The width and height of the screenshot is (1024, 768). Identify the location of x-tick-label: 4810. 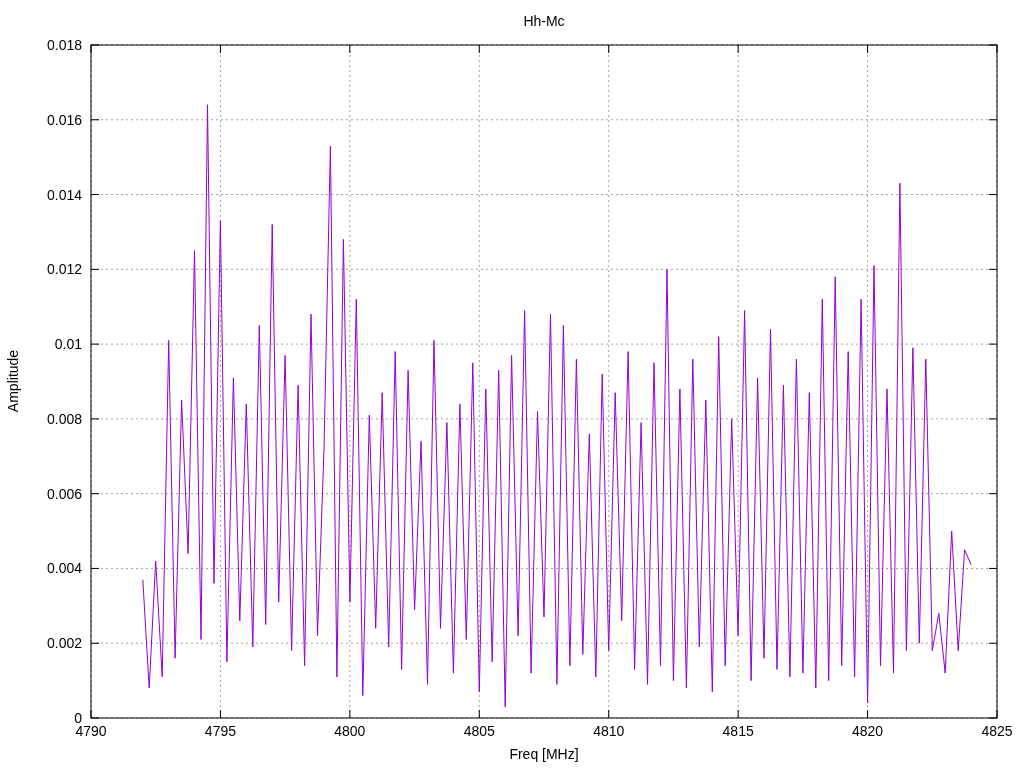
(609, 731).